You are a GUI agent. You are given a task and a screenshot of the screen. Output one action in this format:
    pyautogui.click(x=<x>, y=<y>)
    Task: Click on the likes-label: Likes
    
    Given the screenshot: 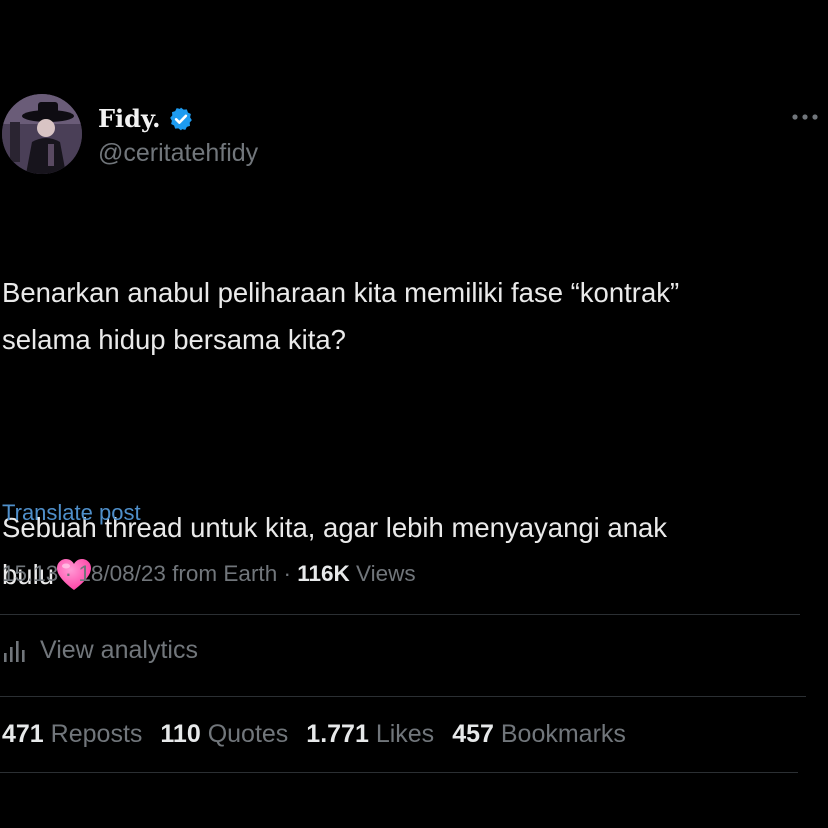 What is the action you would take?
    pyautogui.click(x=405, y=734)
    